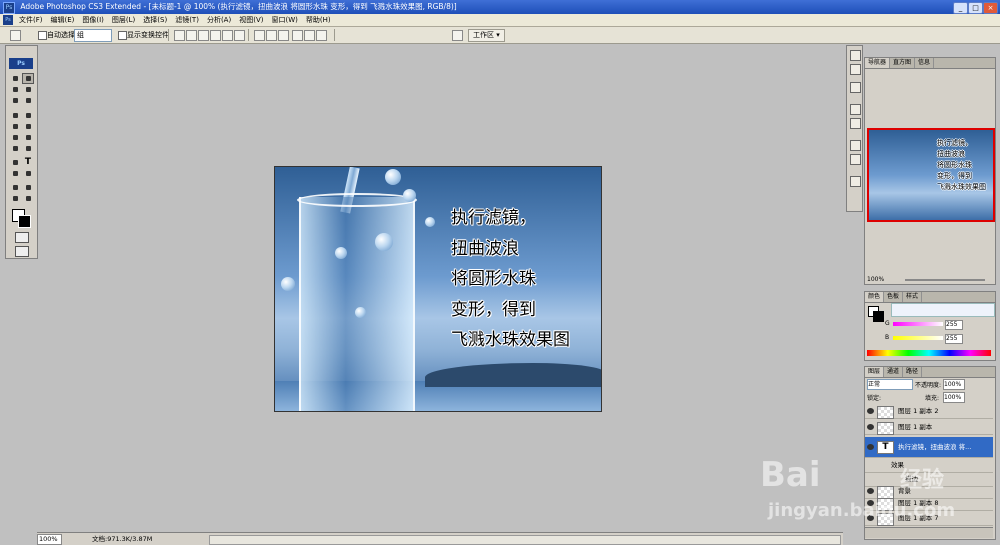 Image resolution: width=1000 pixels, height=545 pixels. Describe the element at coordinates (227, 35) in the screenshot. I see `align-hcenter-icon` at that location.